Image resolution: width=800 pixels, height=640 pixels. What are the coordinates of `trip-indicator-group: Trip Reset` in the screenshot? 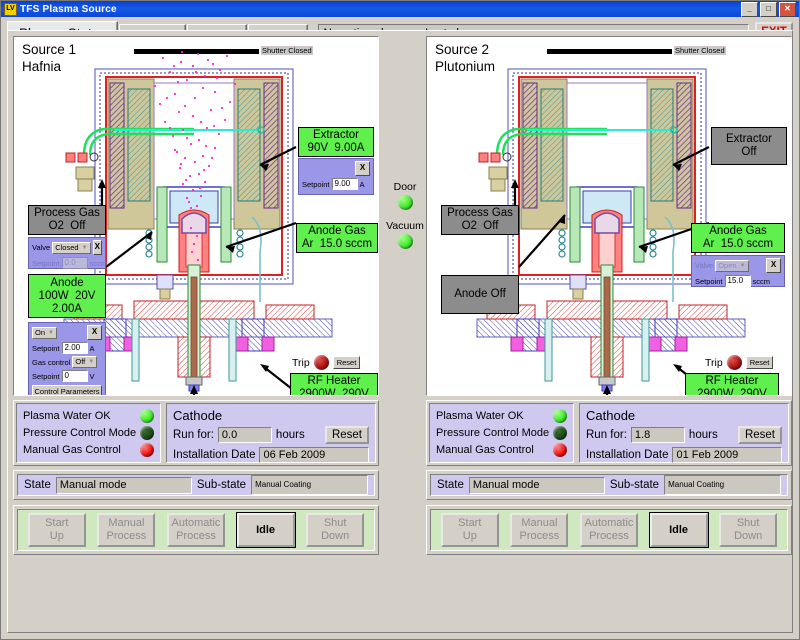 It's located at (326, 362).